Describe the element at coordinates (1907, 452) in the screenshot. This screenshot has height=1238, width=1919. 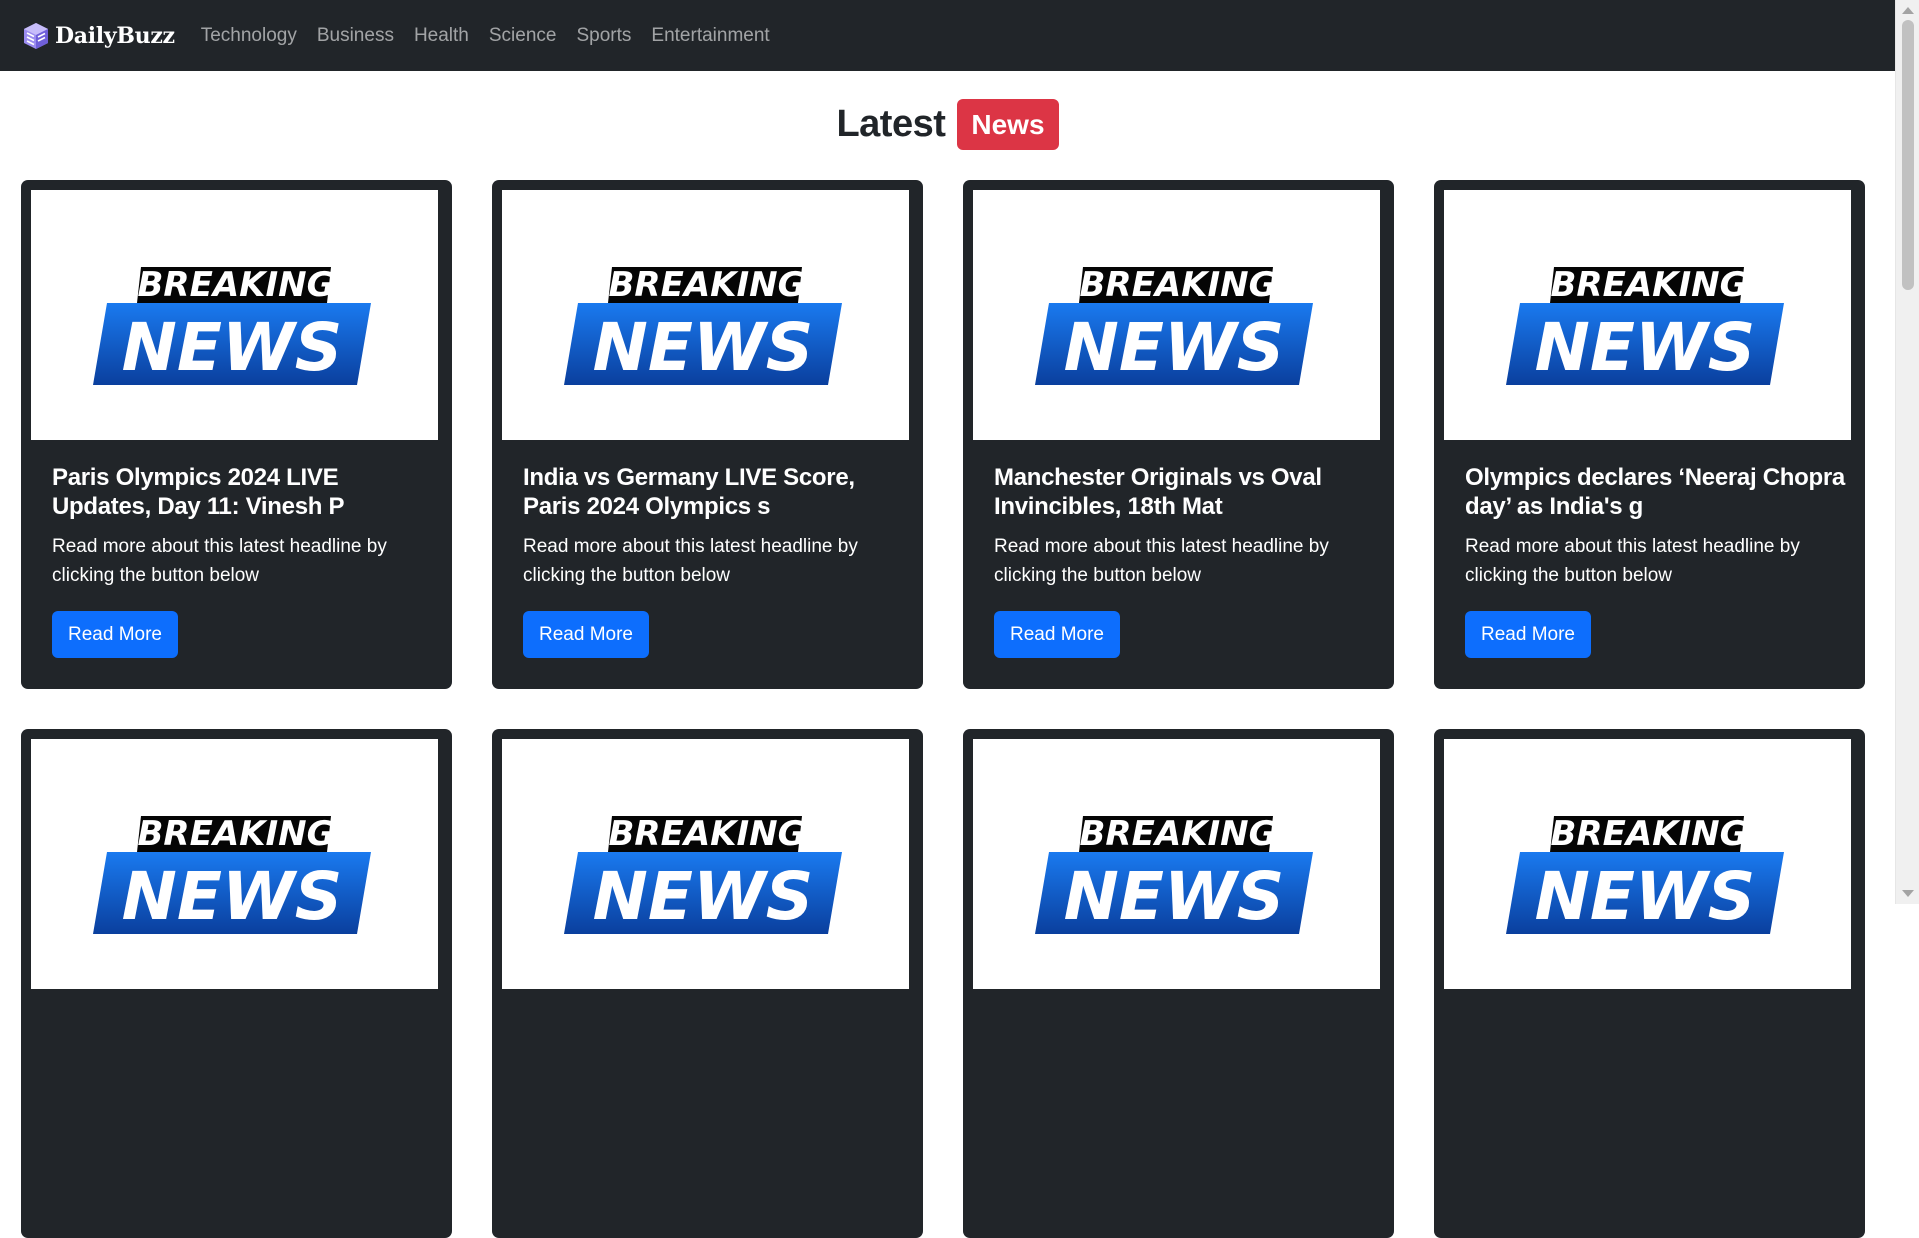
I see `vertical-scrollbar` at that location.